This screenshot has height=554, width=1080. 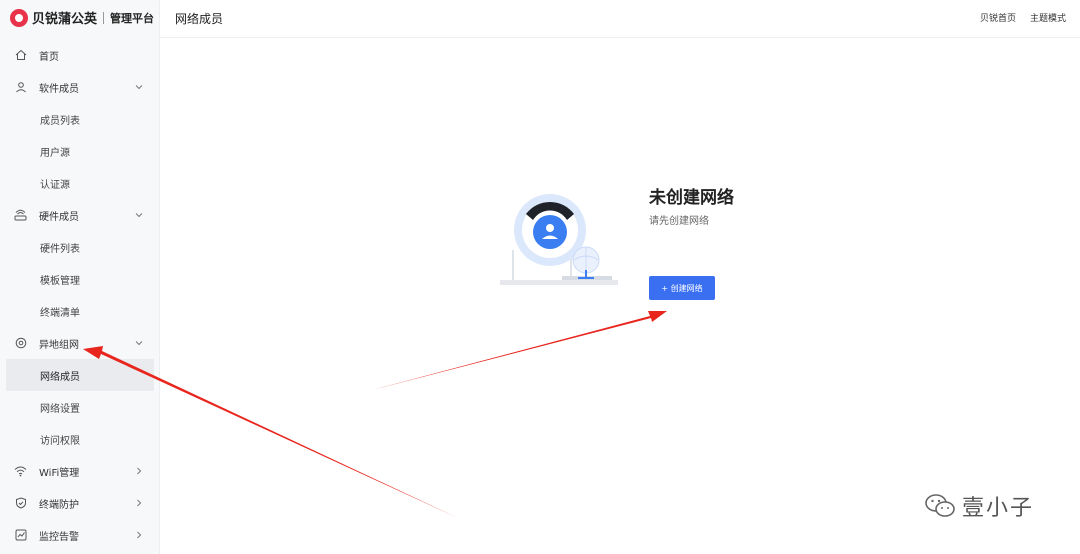 I want to click on menu-label-monitor-alert: 监控告警, so click(x=59, y=537).